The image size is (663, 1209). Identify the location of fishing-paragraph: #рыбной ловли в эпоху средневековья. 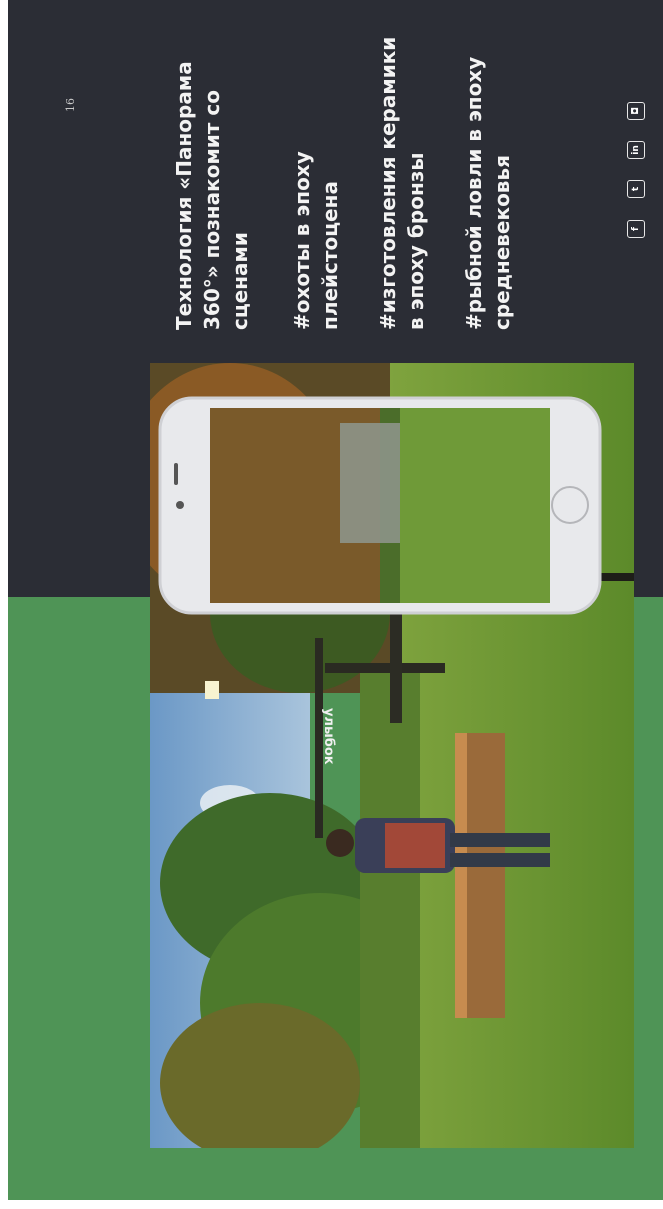
(488, 193).